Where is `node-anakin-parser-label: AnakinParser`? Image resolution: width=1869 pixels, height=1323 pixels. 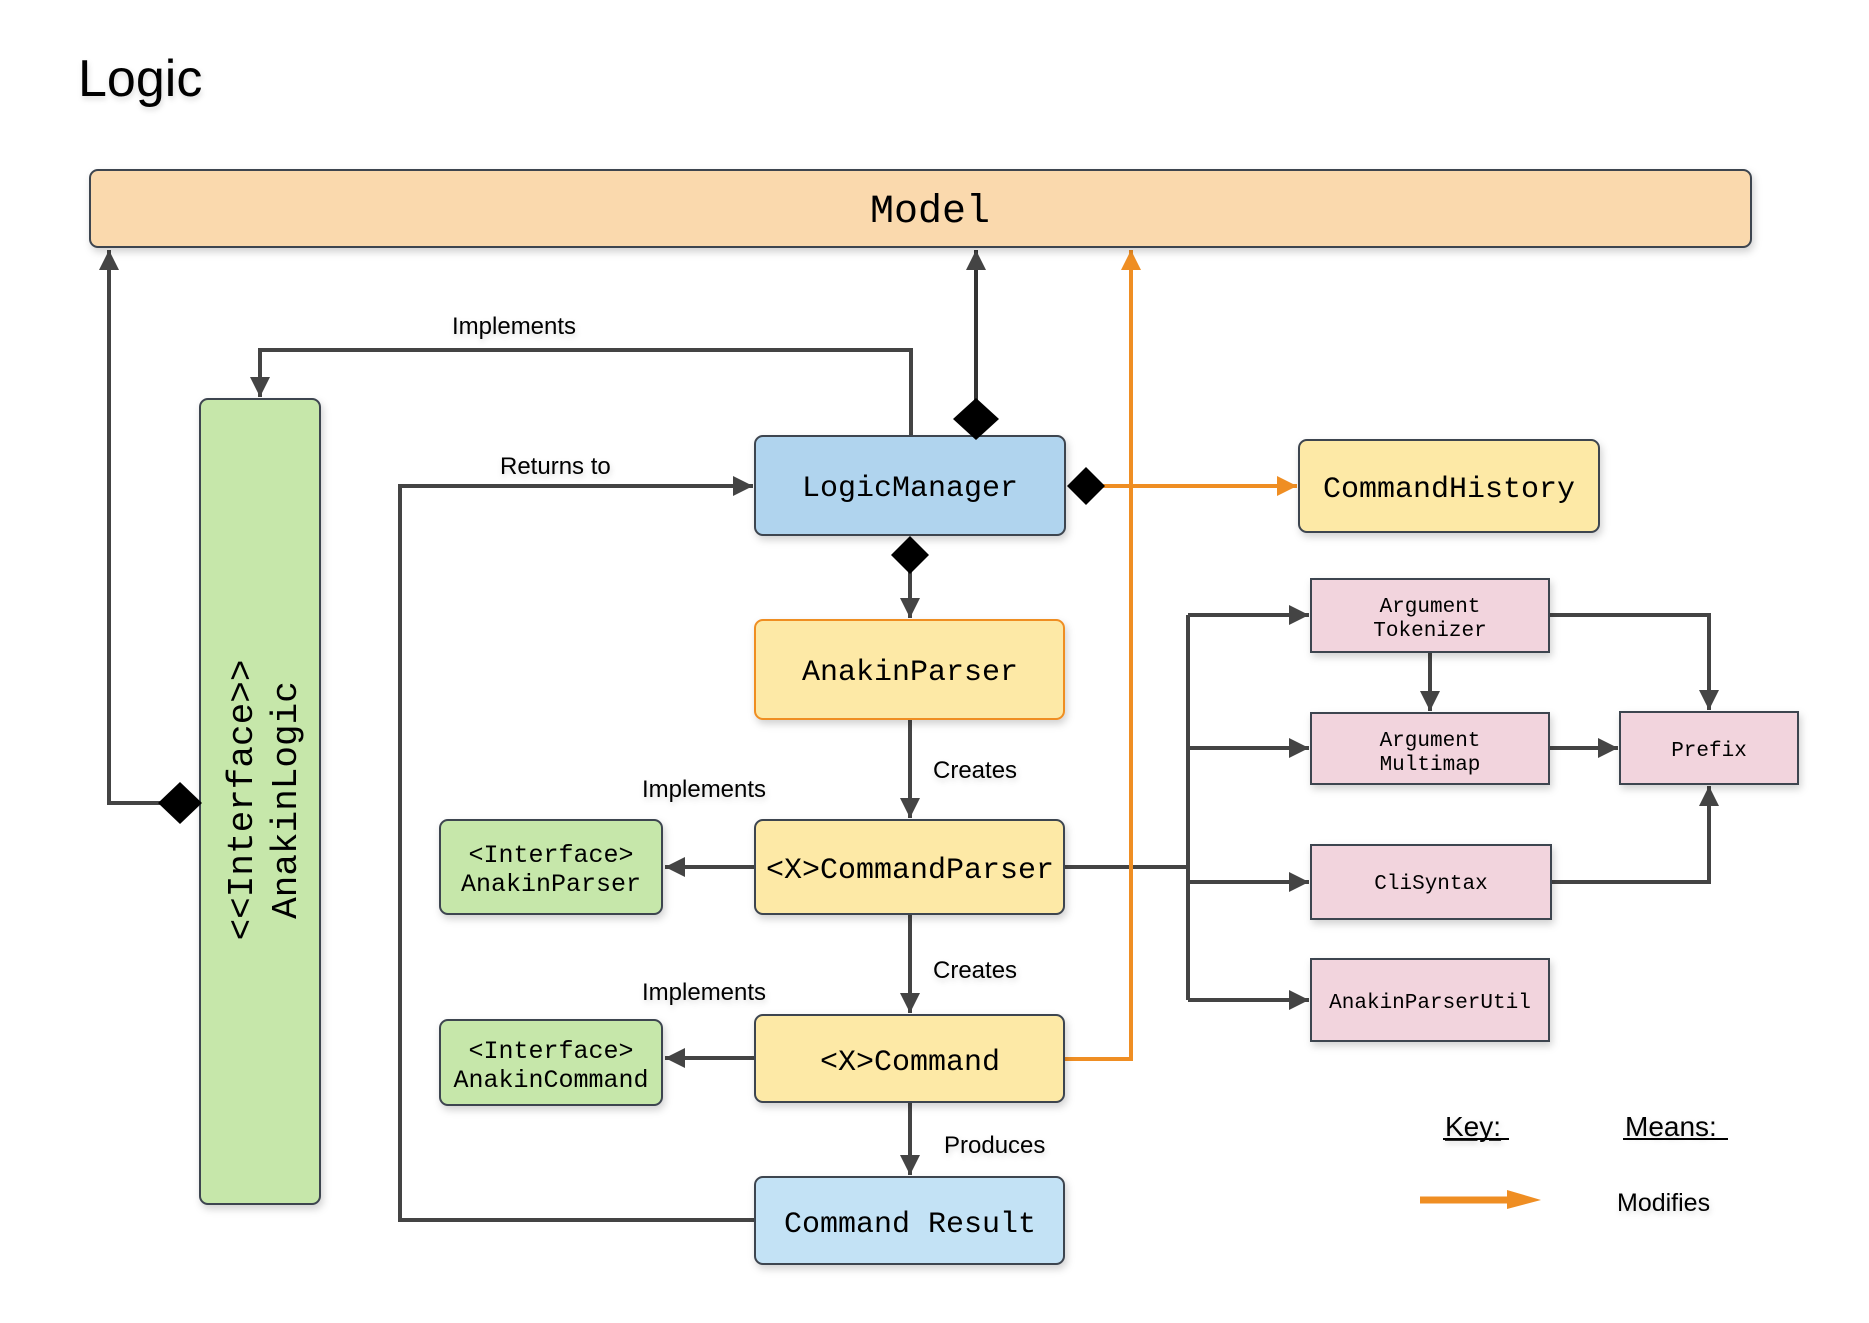 node-anakin-parser-label: AnakinParser is located at coordinates (910, 673).